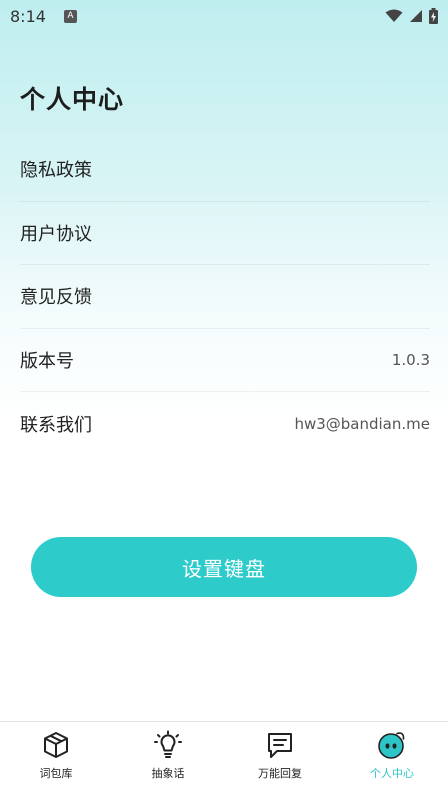 This screenshot has width=448, height=796. Describe the element at coordinates (362, 423) in the screenshot. I see `contact-email: hw3@bandian.me` at that location.